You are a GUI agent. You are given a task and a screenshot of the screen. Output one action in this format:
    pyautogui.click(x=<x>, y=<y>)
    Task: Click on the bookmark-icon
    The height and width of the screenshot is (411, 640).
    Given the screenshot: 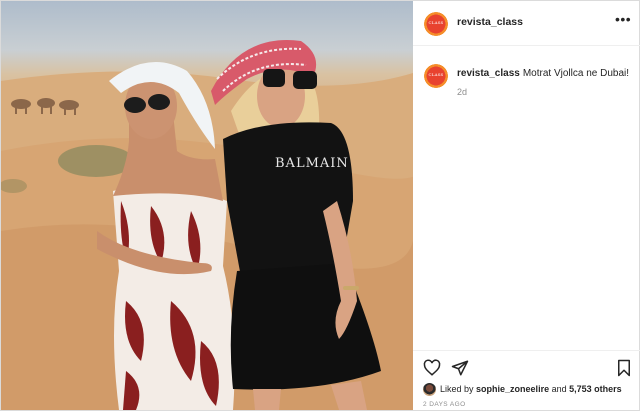 What is the action you would take?
    pyautogui.click(x=624, y=368)
    